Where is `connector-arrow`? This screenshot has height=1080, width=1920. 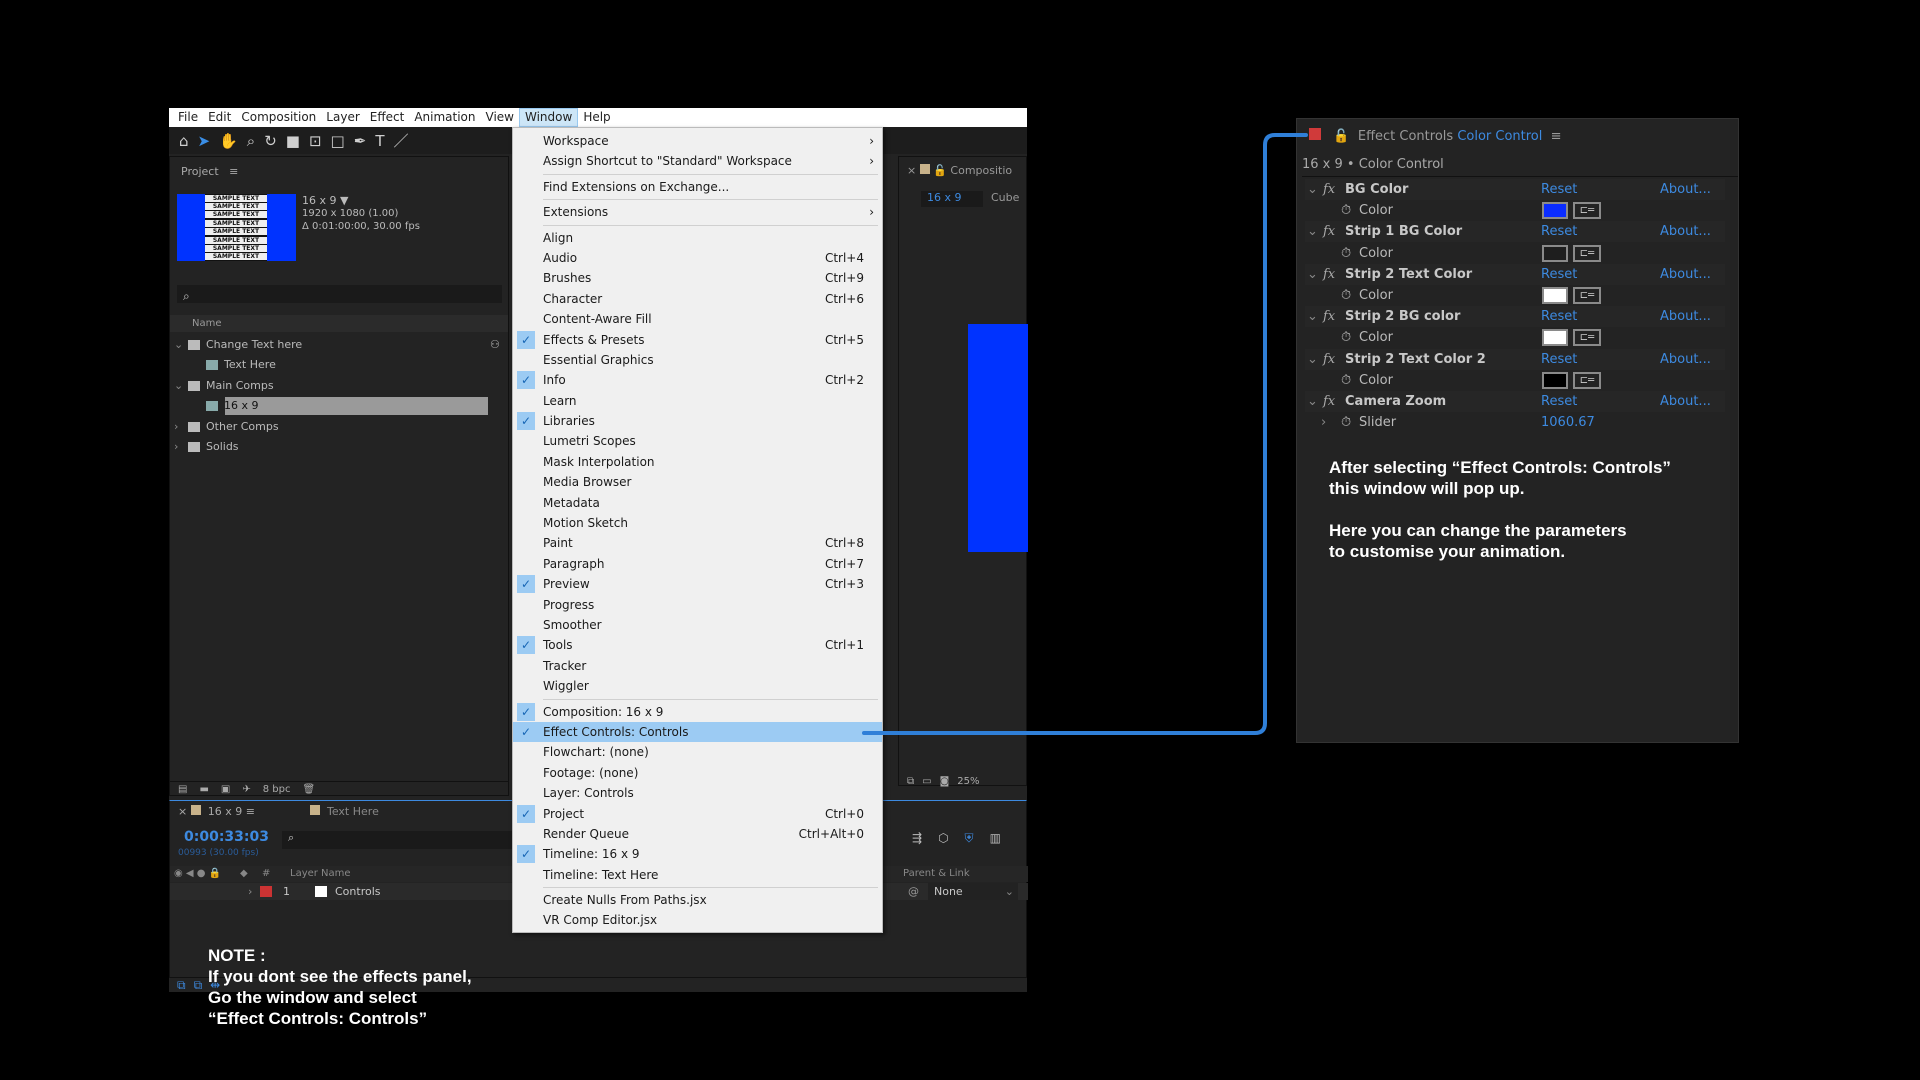 connector-arrow is located at coordinates (1085, 434).